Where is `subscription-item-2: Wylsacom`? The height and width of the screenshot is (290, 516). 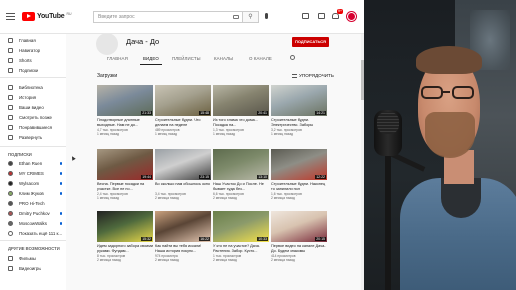 subscription-item-2: Wylsacom is located at coordinates (33, 183).